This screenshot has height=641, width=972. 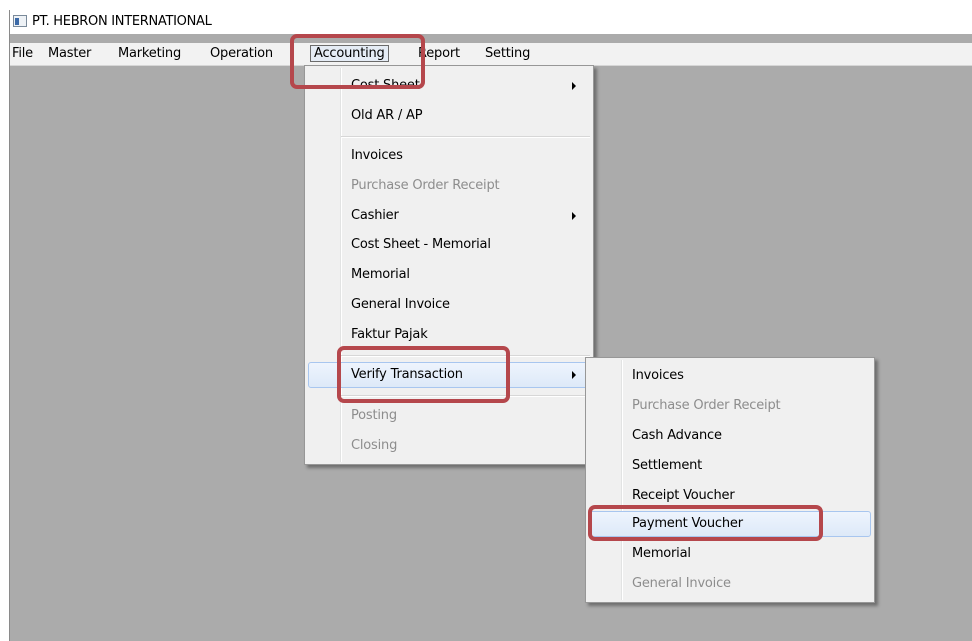 I want to click on submenu-item-memorial: Memorial, so click(x=730, y=554).